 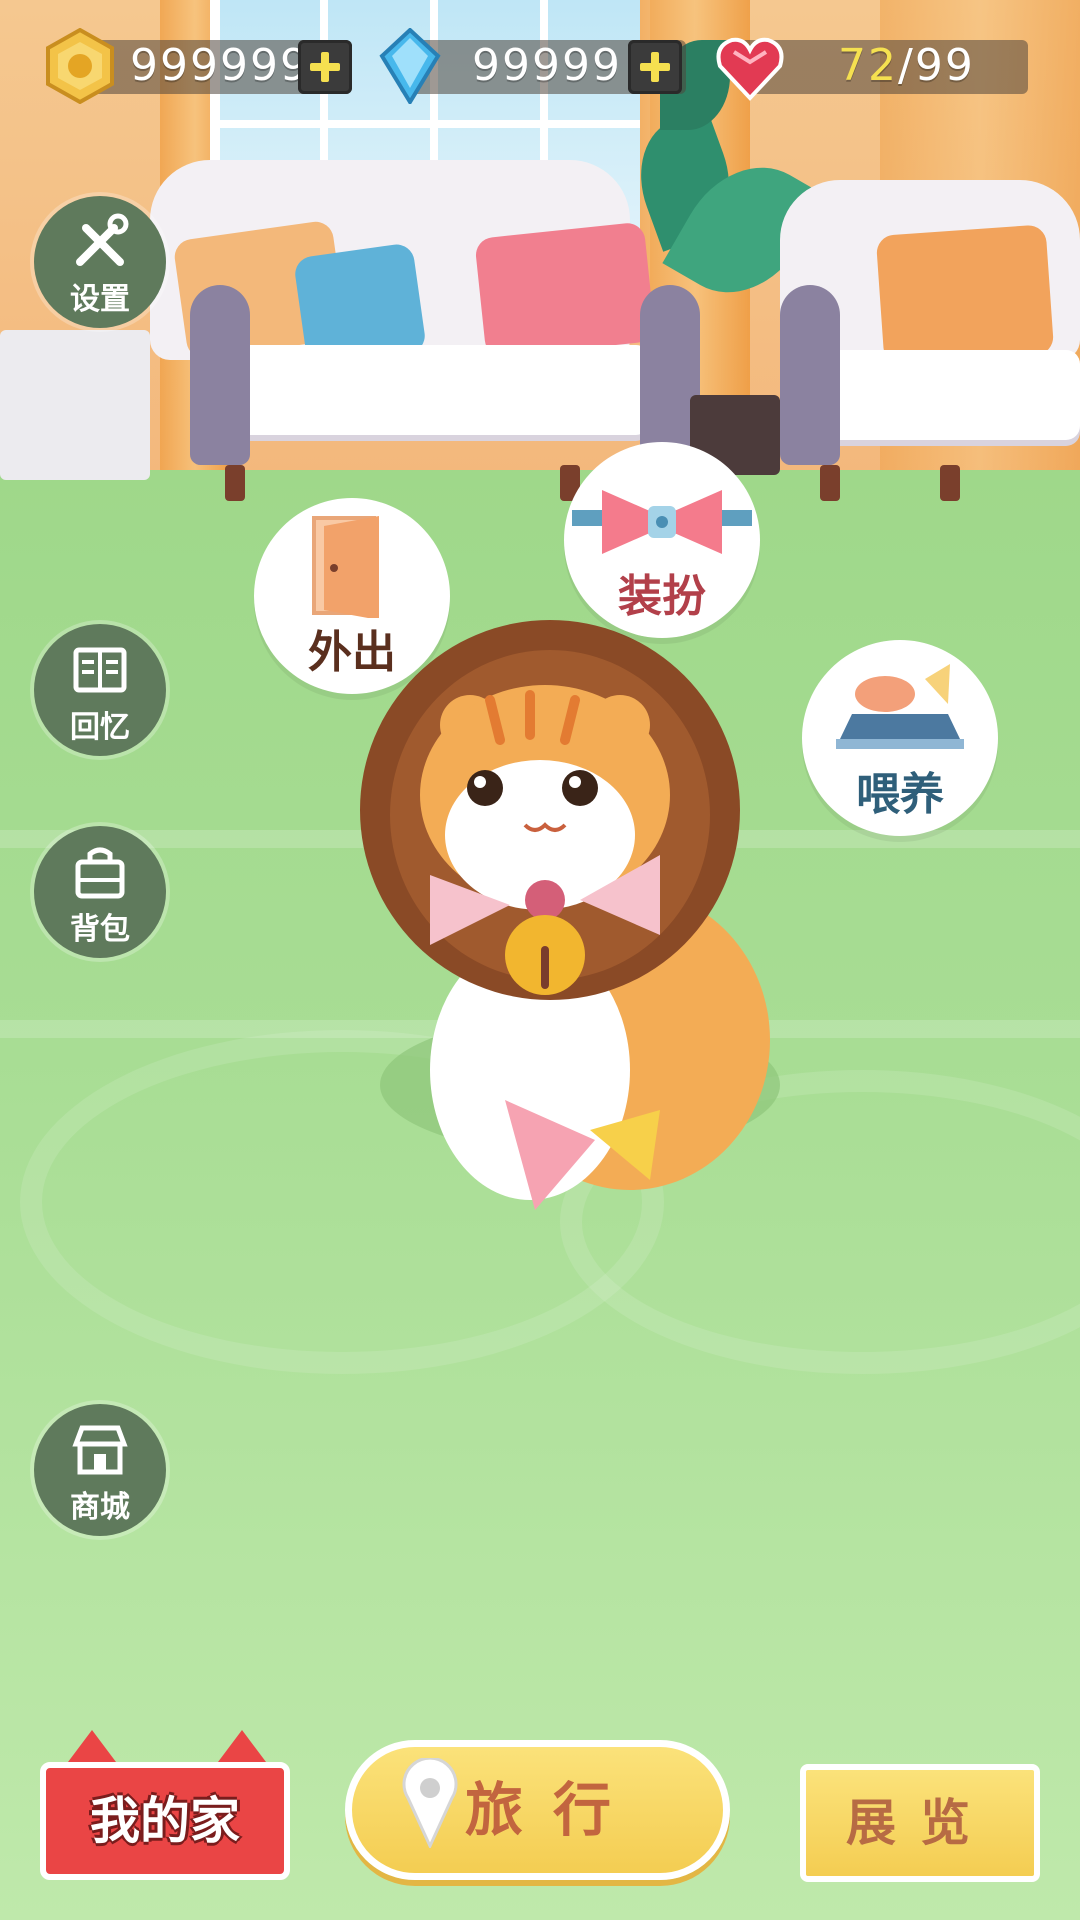 I want to click on feed-label: 喂养, so click(x=900, y=794).